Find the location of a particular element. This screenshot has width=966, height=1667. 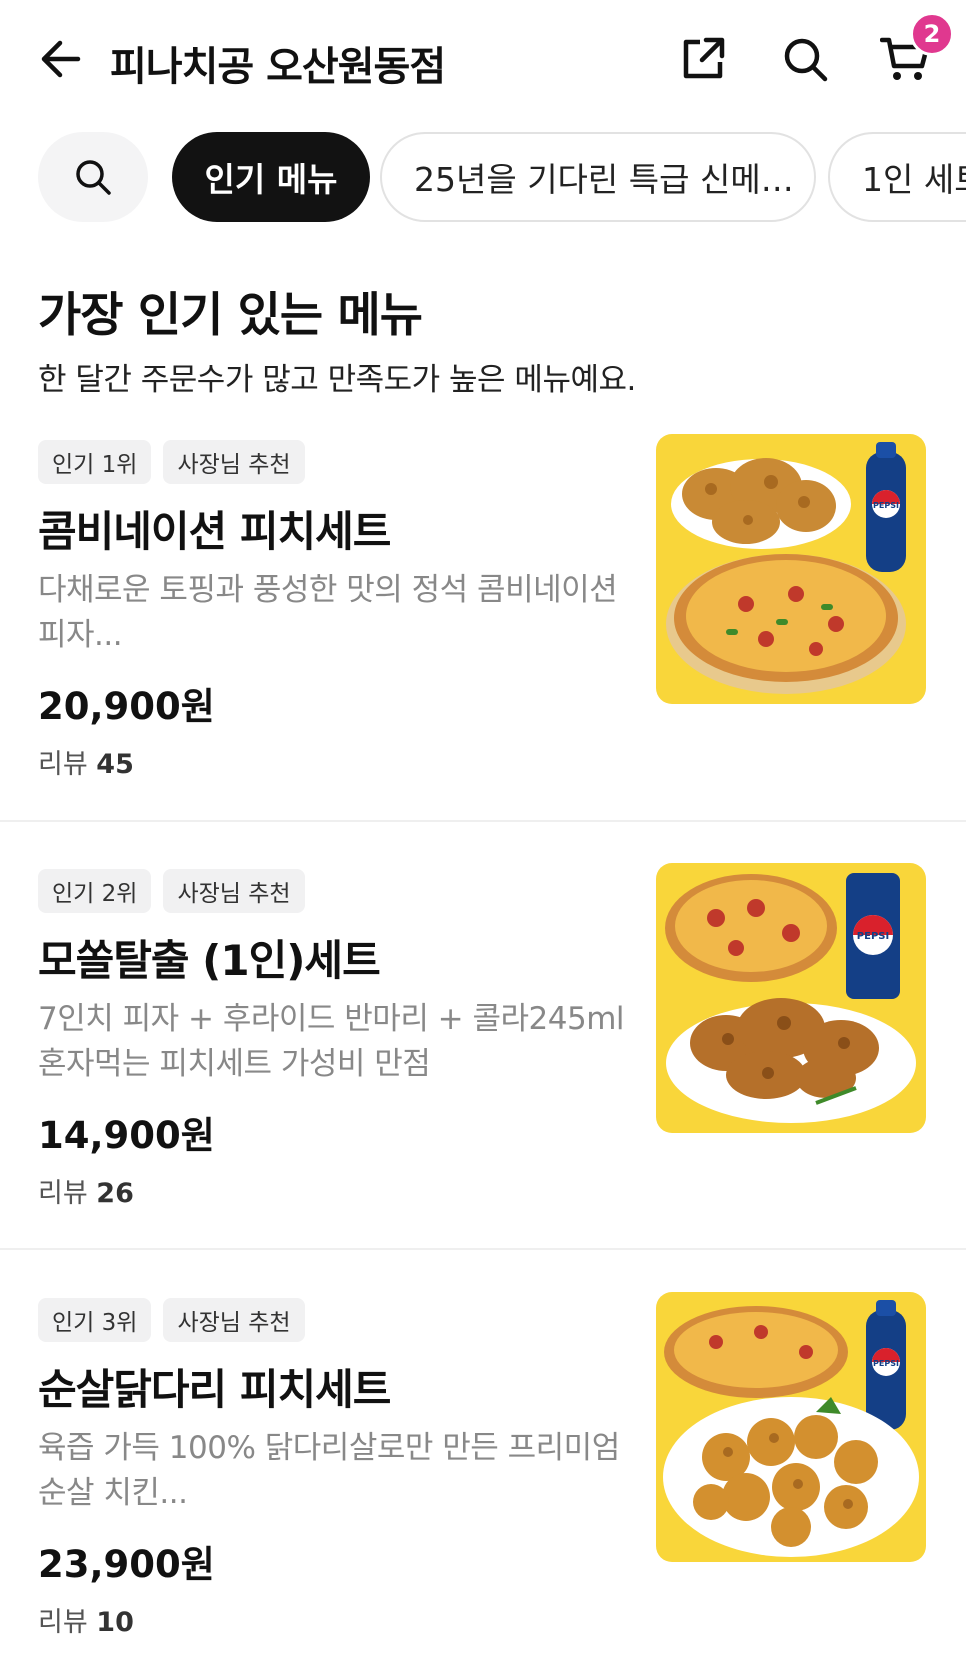

item-tags: 인기 2위 사장님 추천 is located at coordinates (171, 891).